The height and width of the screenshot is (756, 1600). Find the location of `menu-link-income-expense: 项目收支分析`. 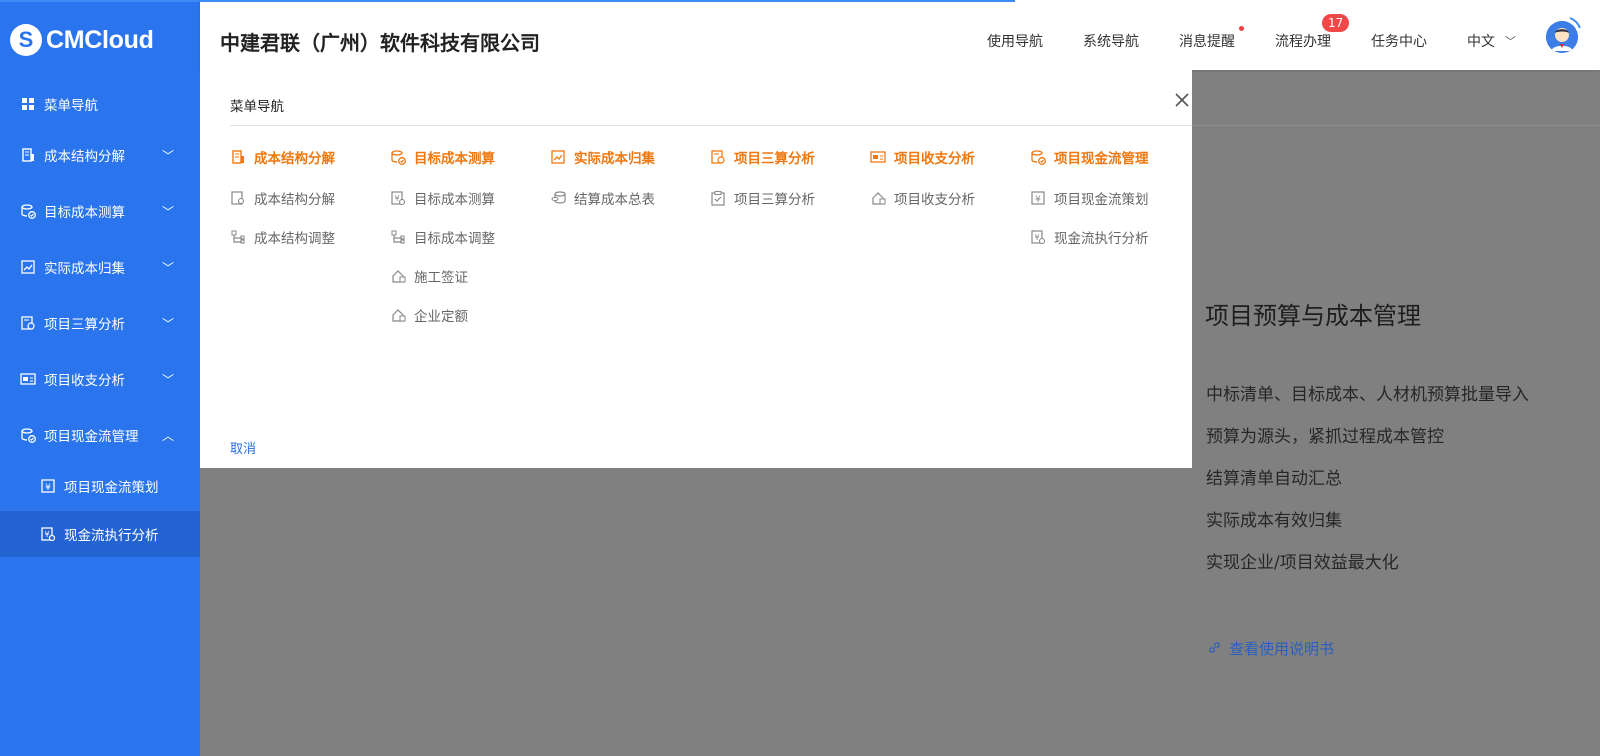

menu-link-income-expense: 项目收支分析 is located at coordinates (922, 198).